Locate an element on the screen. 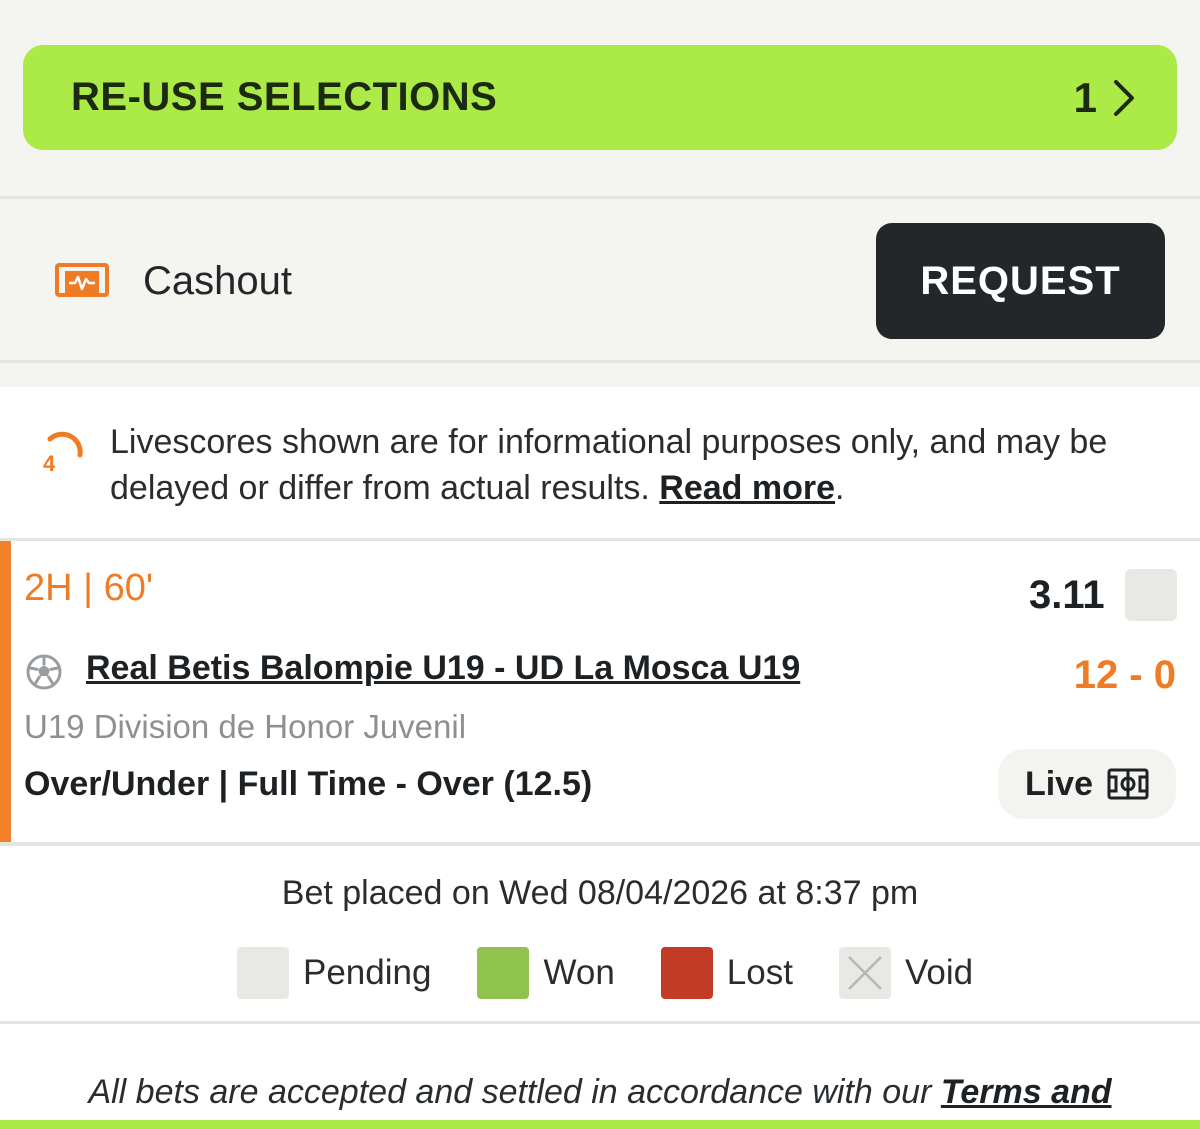 The width and height of the screenshot is (1200, 1129). terms-link: Terms and is located at coordinates (1026, 1092).